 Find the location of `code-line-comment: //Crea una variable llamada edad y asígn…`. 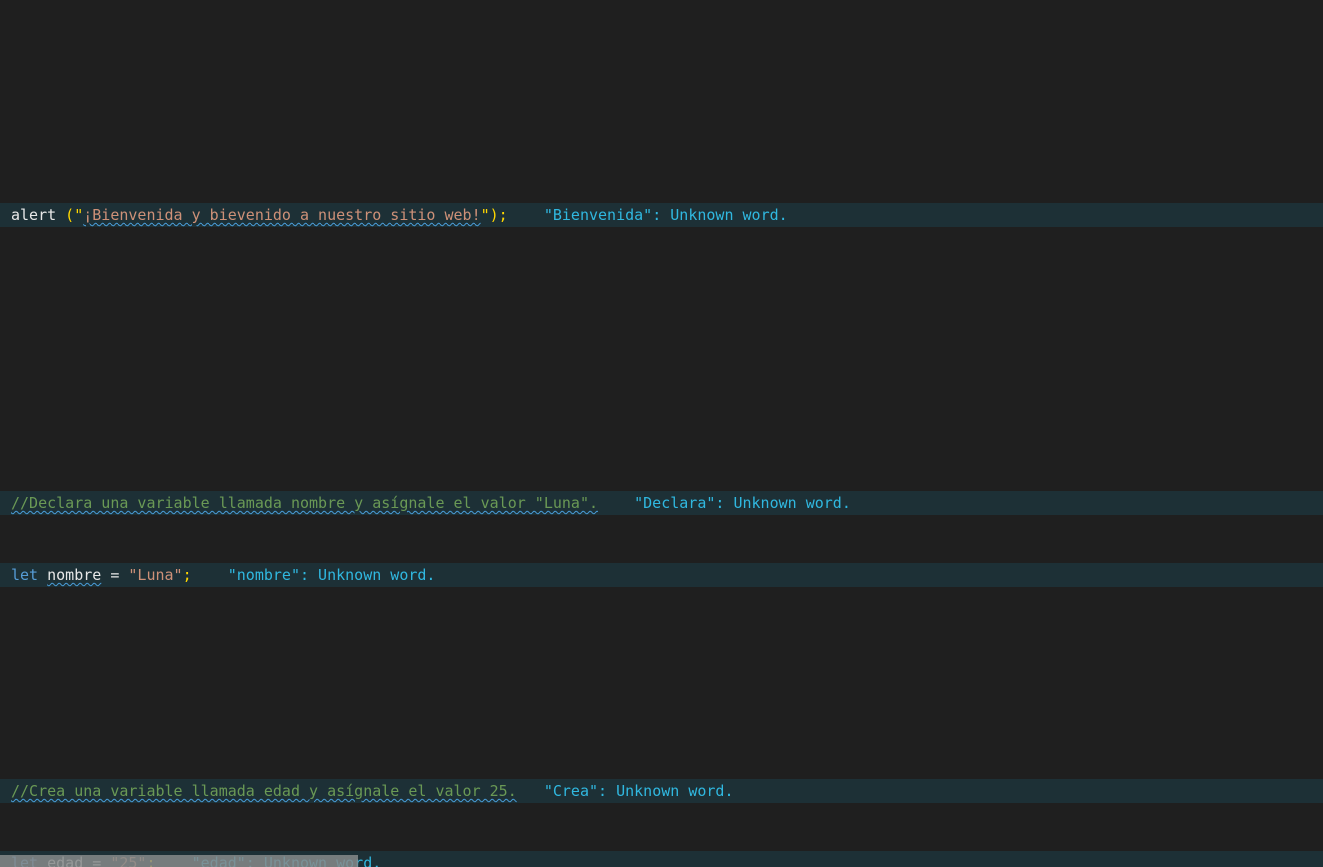

code-line-comment: //Crea una variable llamada edad y asígn… is located at coordinates (661, 791).